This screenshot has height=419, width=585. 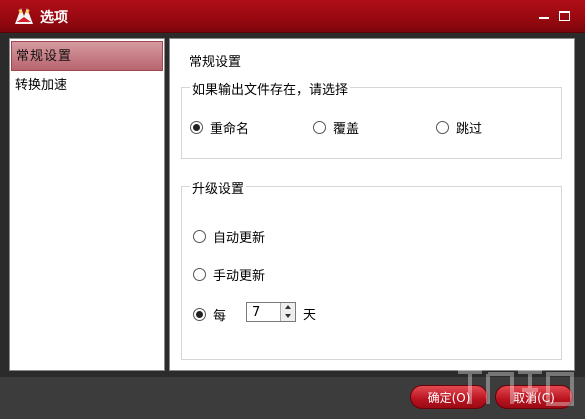 What do you see at coordinates (220, 316) in the screenshot?
I see `radio-every-label: 每` at bounding box center [220, 316].